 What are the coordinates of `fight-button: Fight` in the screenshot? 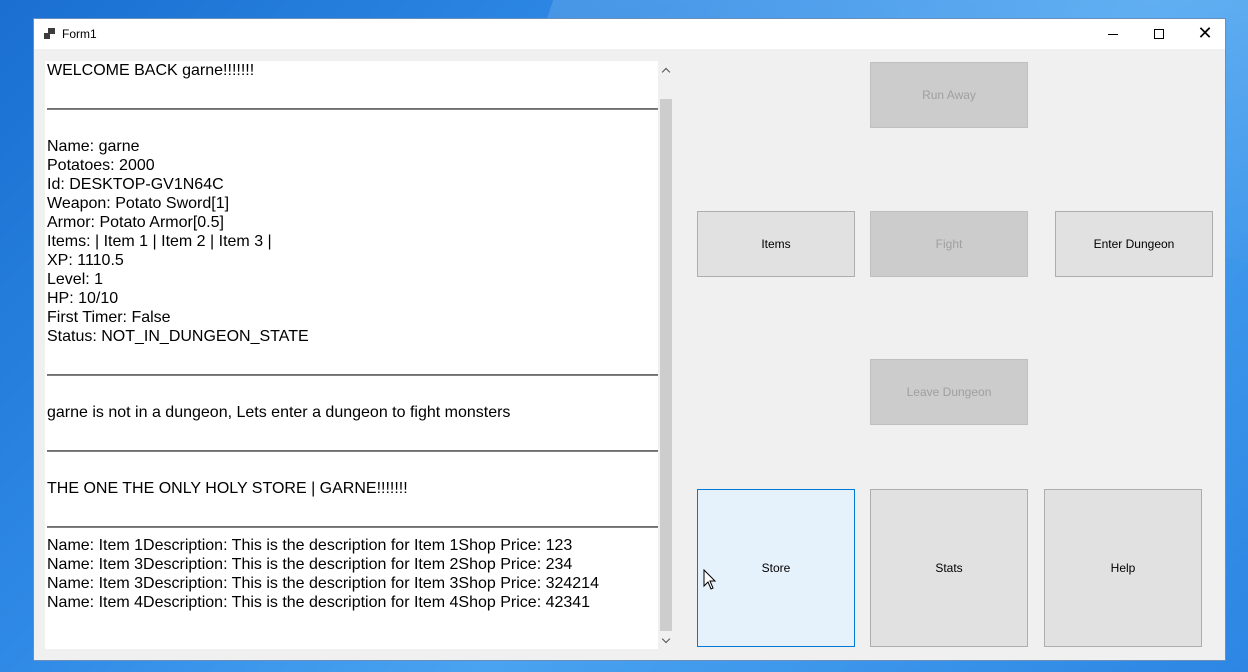 It's located at (949, 244).